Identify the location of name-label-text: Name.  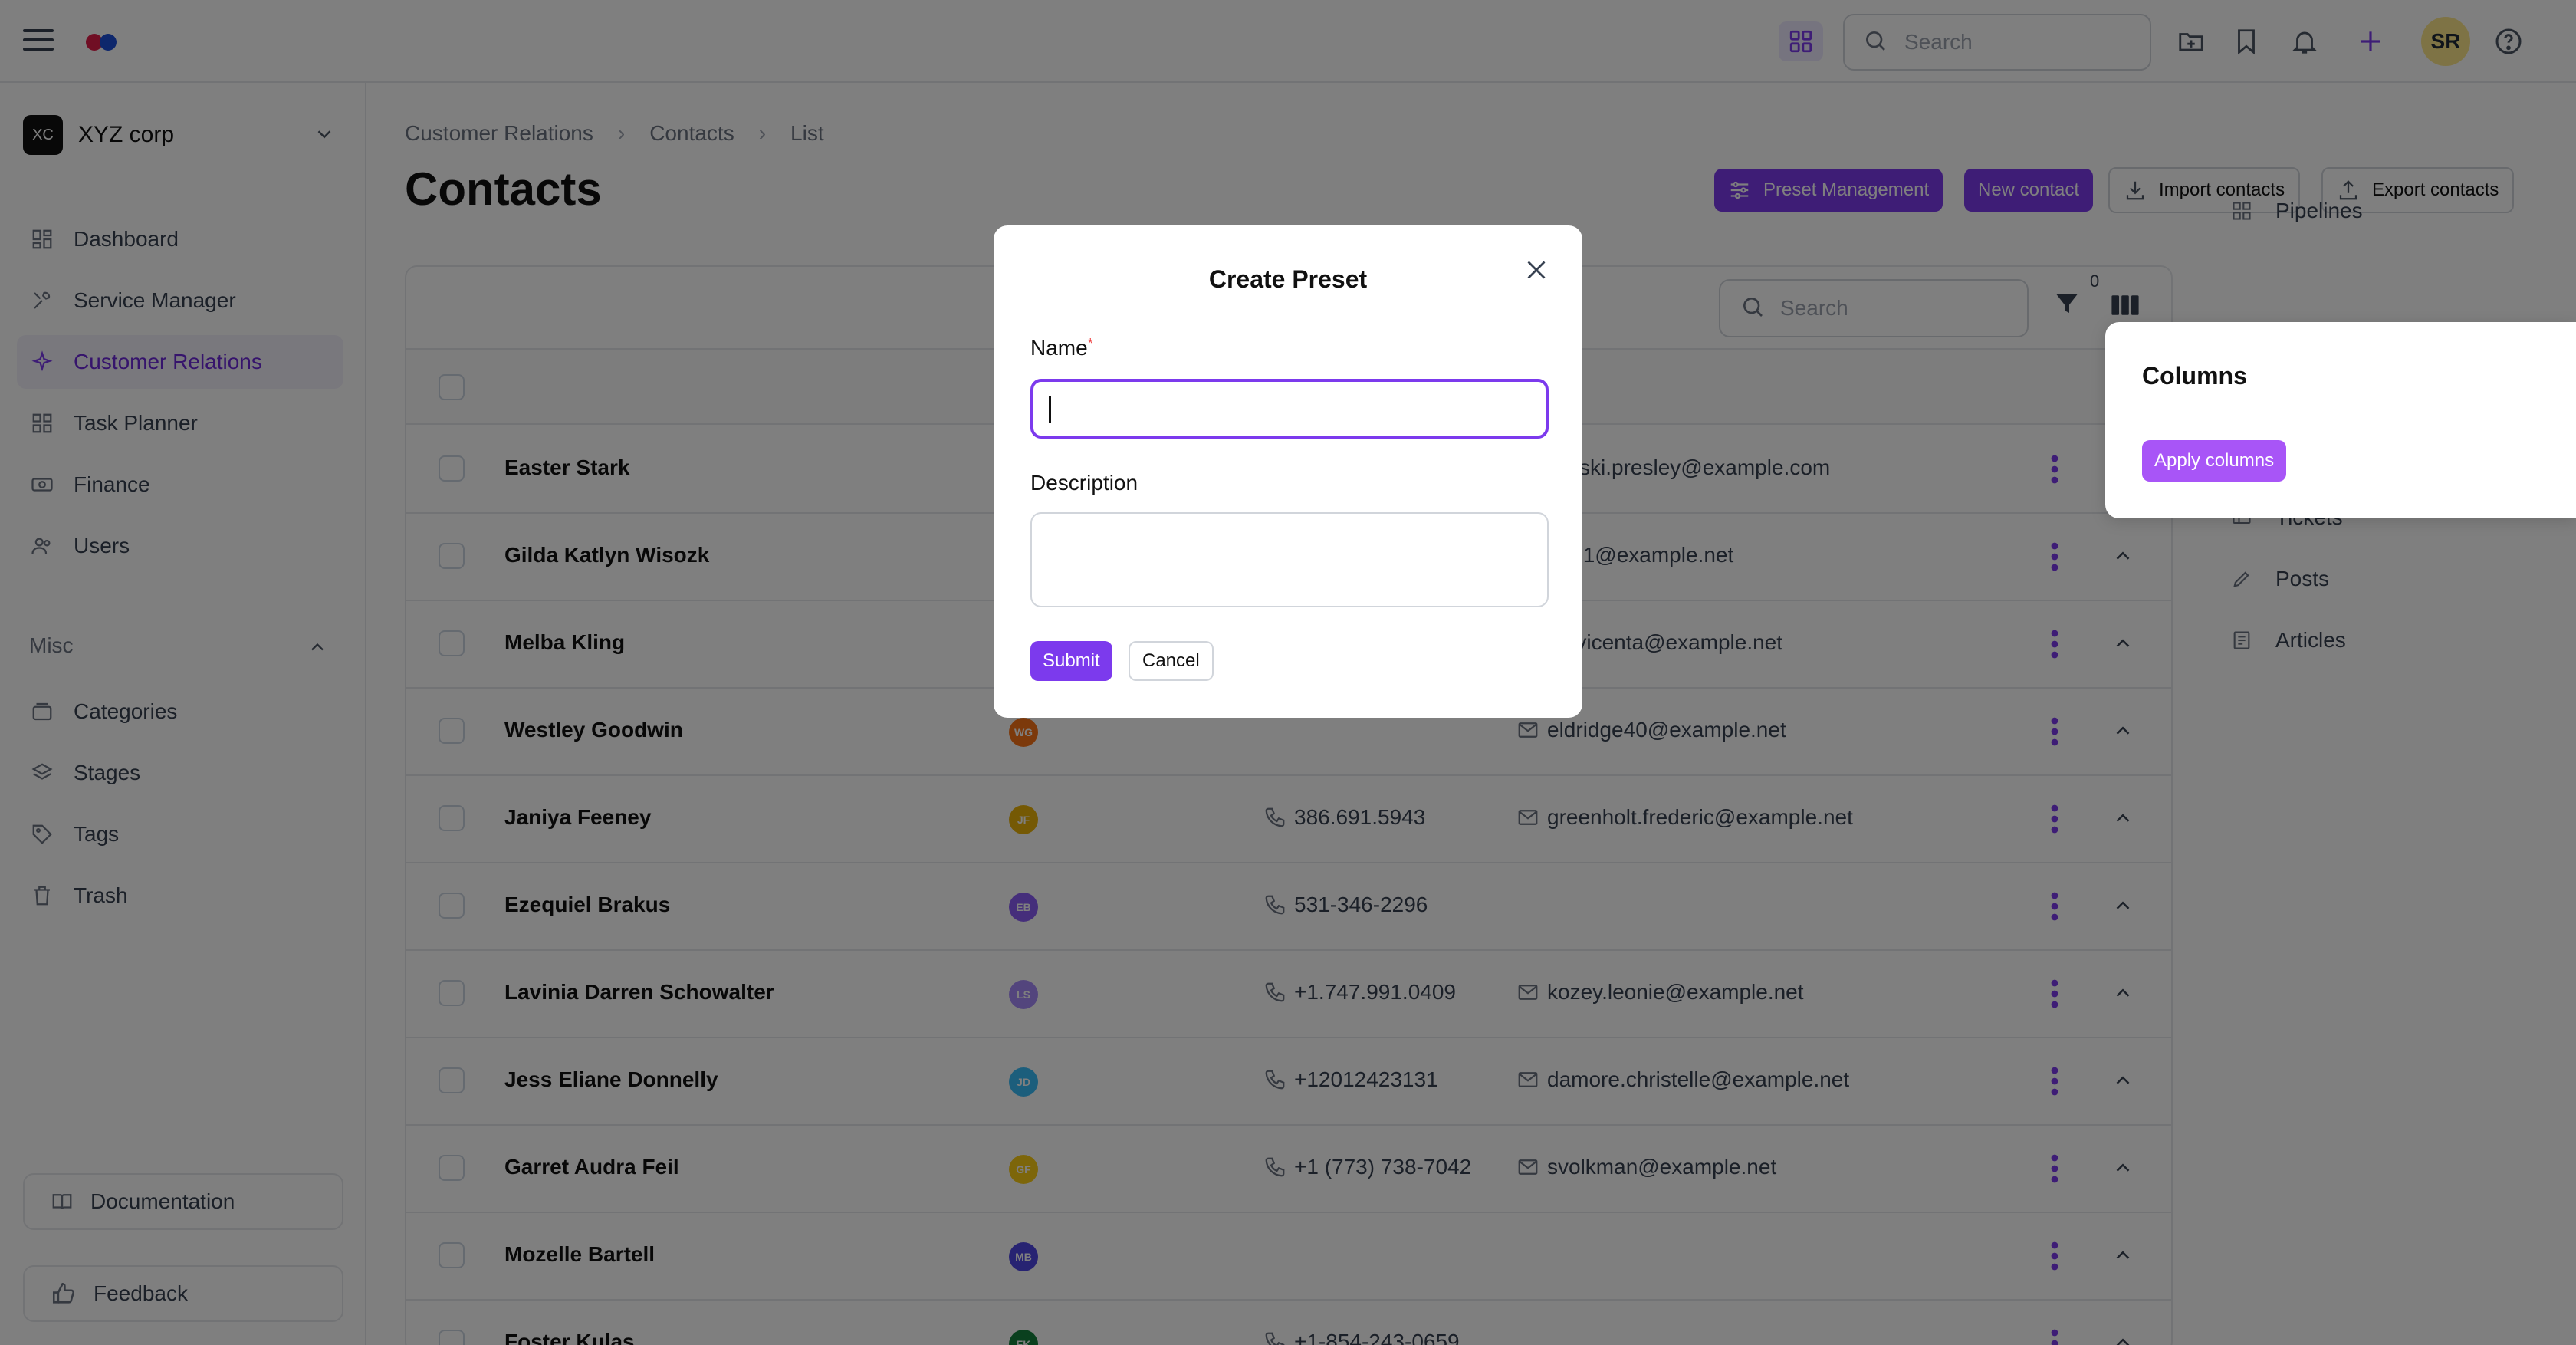
(1059, 348).